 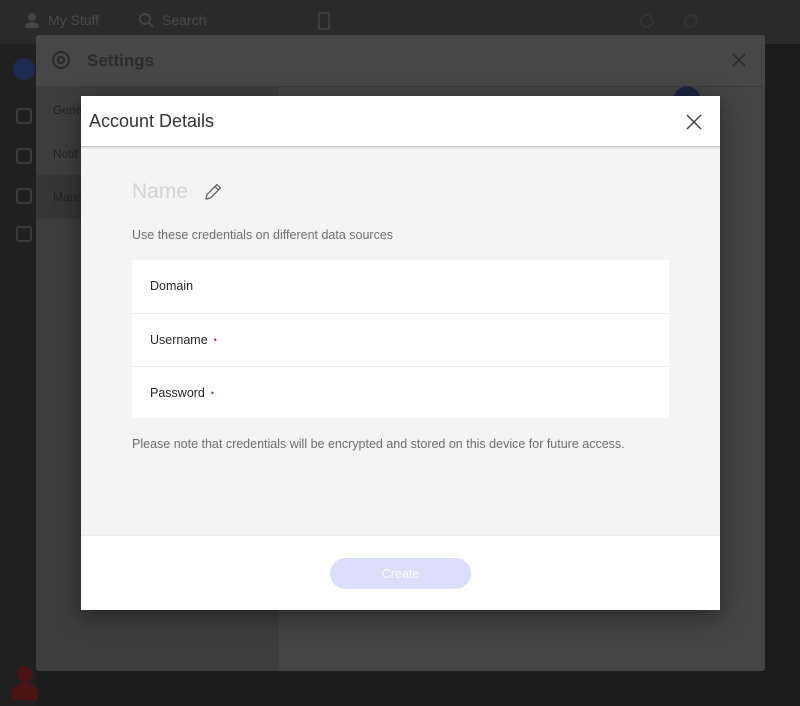 I want to click on help-icon, so click(x=647, y=21).